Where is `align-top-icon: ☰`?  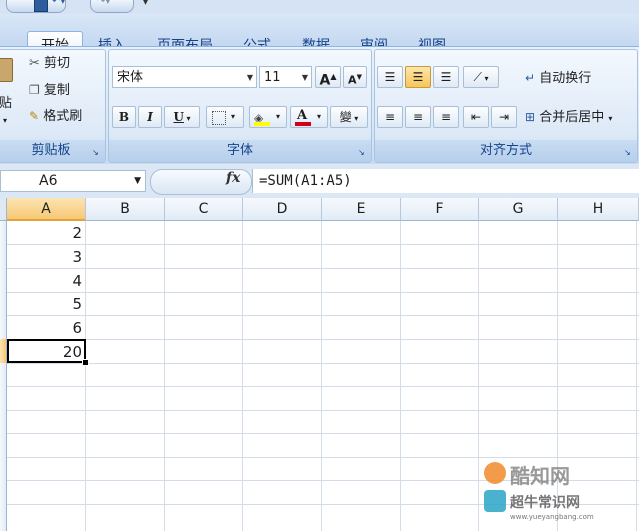 align-top-icon: ☰ is located at coordinates (390, 77).